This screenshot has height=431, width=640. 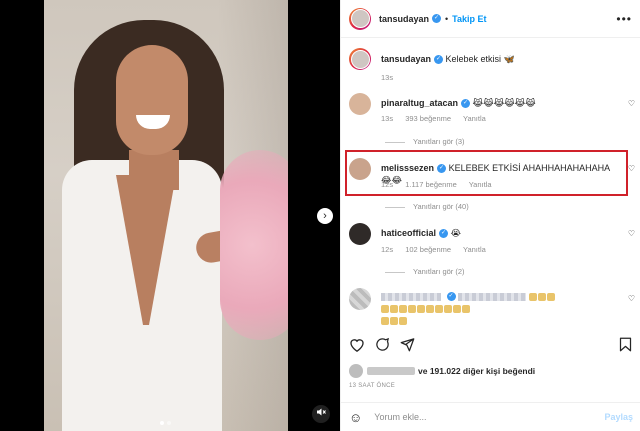 What do you see at coordinates (152, 100) in the screenshot?
I see `person-face` at bounding box center [152, 100].